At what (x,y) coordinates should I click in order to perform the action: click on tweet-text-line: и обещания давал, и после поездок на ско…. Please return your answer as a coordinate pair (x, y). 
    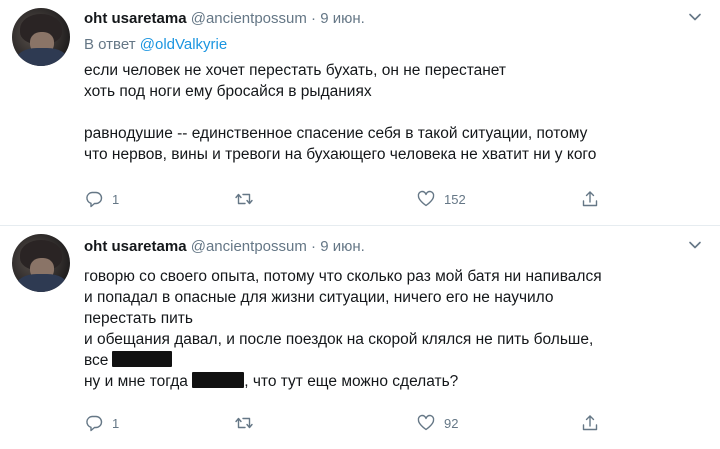
    Looking at the image, I should click on (339, 339).